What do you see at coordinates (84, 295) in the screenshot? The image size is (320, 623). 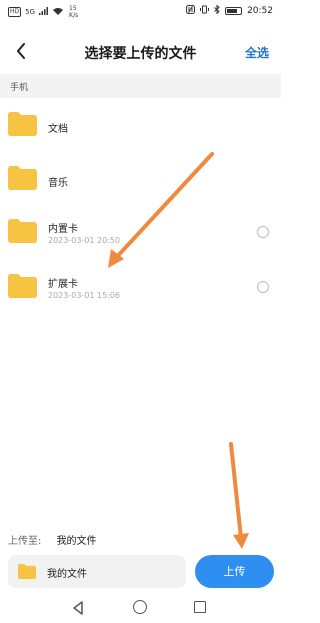 I see `folder-date: 2023-03-01 15:06` at bounding box center [84, 295].